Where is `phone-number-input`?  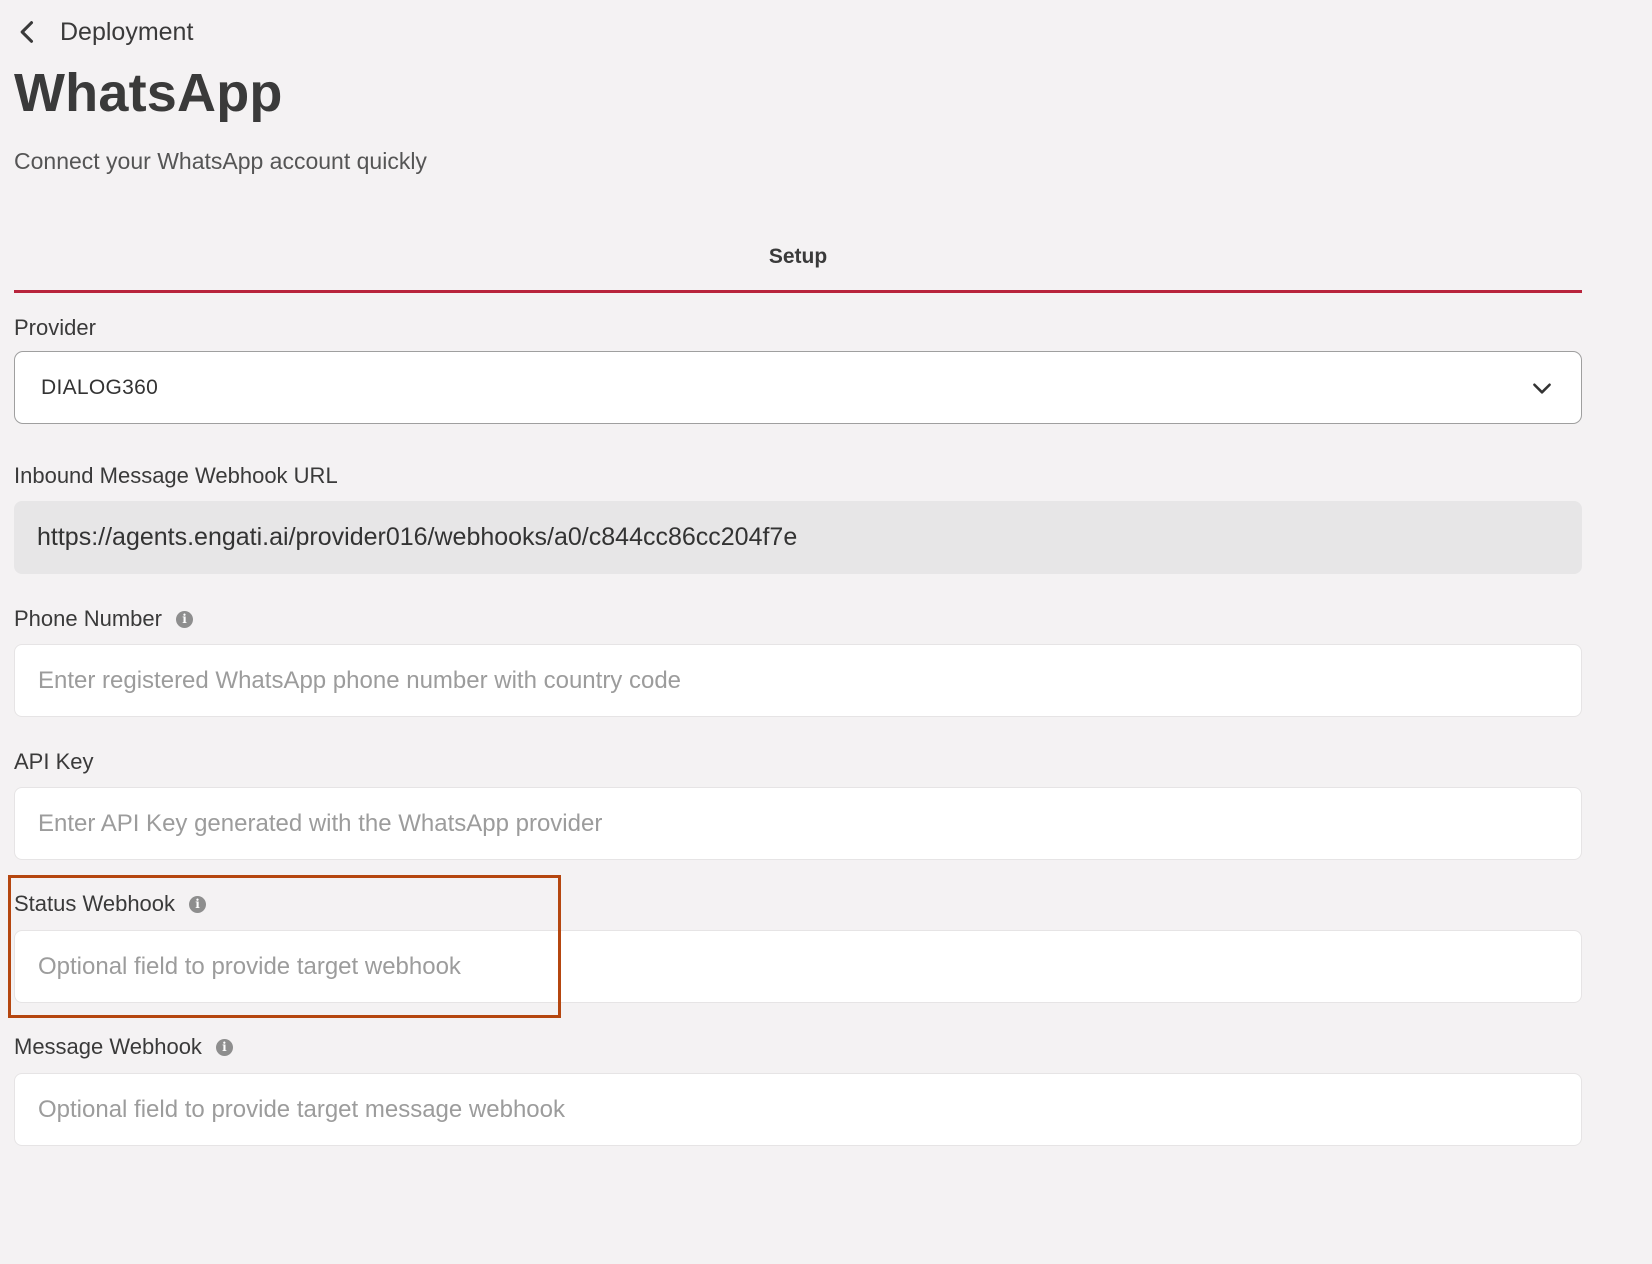
phone-number-input is located at coordinates (809, 680).